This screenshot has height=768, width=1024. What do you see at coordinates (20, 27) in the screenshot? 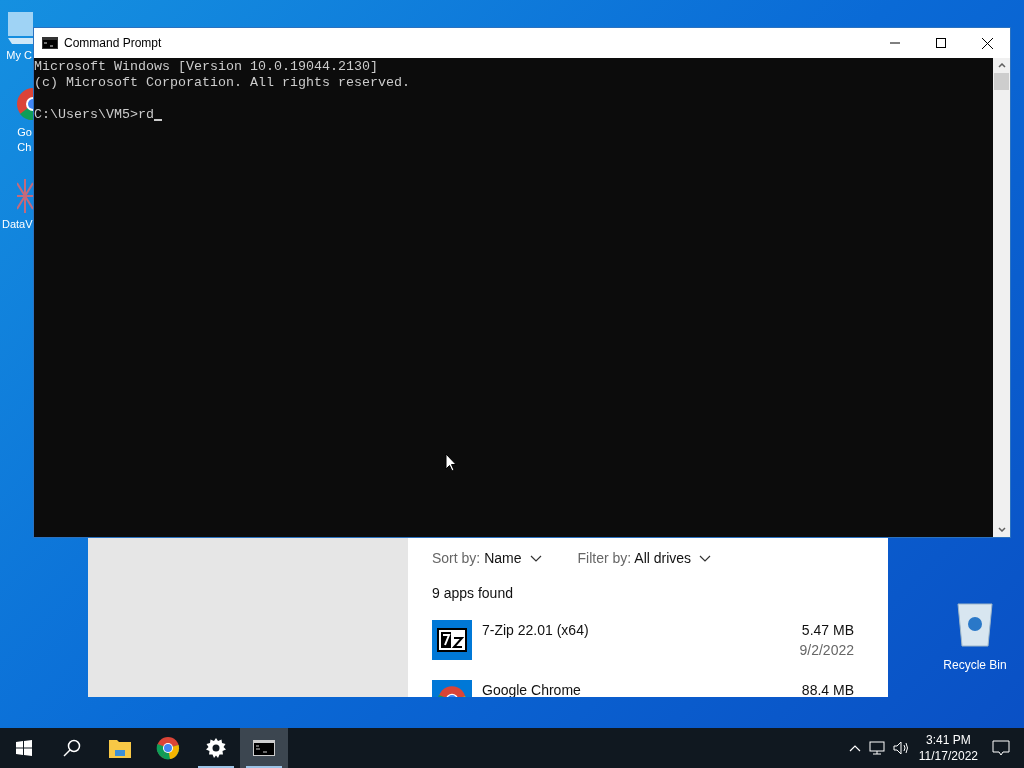
I see `computer-icon` at bounding box center [20, 27].